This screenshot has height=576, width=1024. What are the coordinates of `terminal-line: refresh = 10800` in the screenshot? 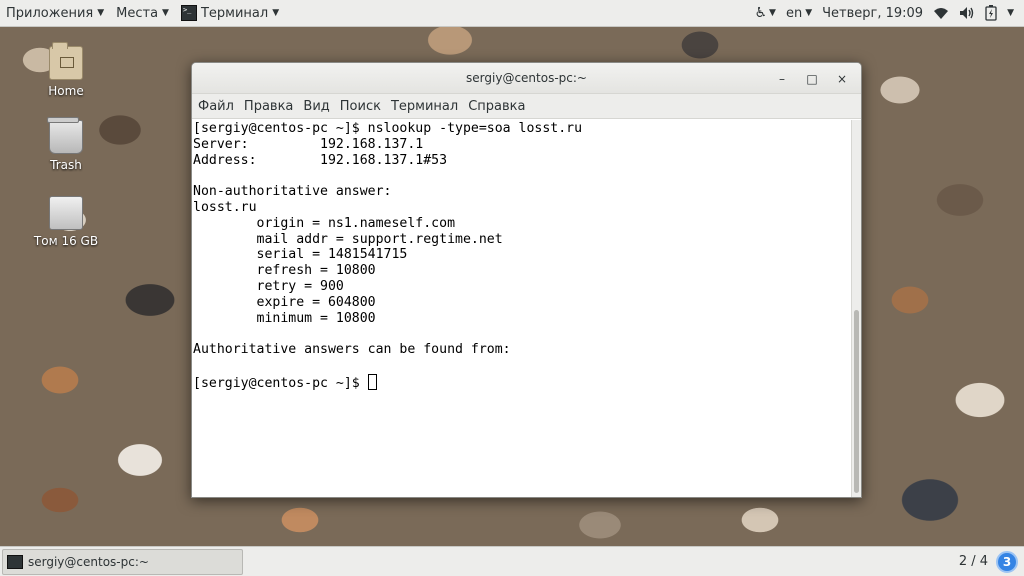 It's located at (284, 271).